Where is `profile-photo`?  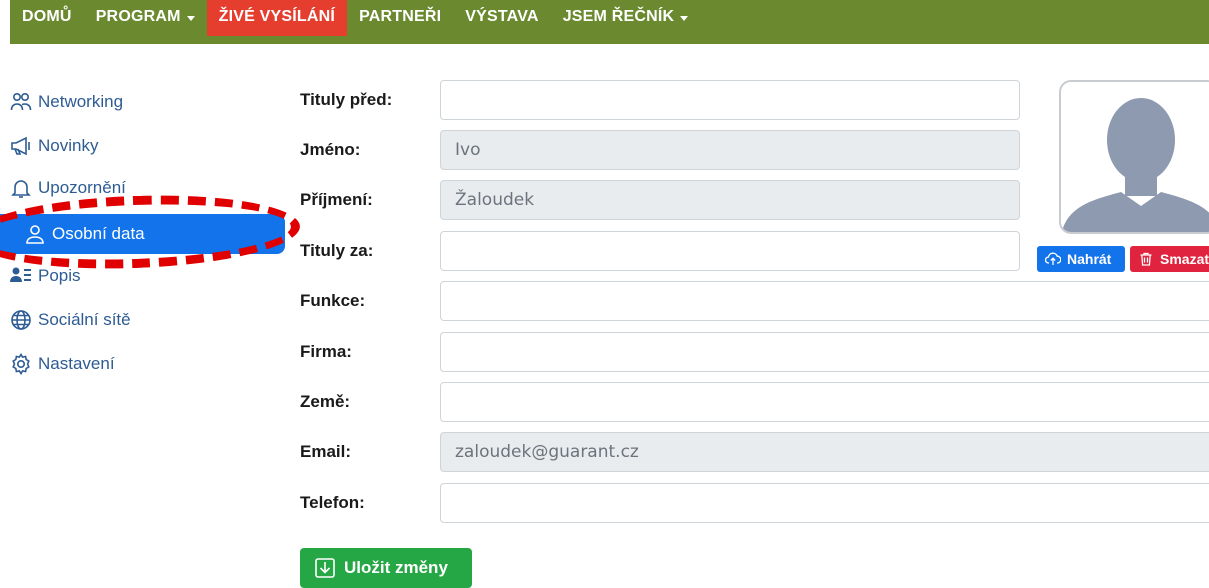 profile-photo is located at coordinates (1134, 157).